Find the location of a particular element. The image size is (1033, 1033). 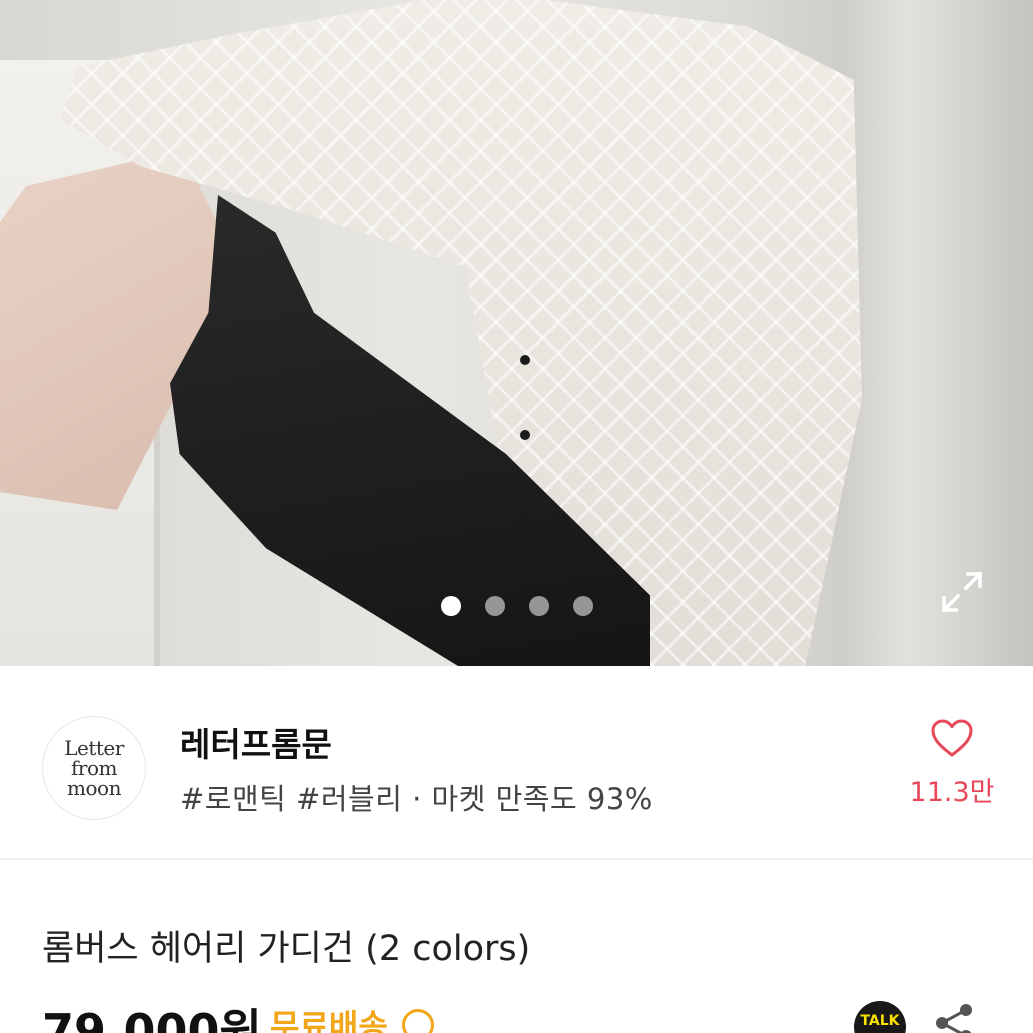

product-title: 롬버스 헤어리 가디건 (2 colors) is located at coordinates (286, 949).